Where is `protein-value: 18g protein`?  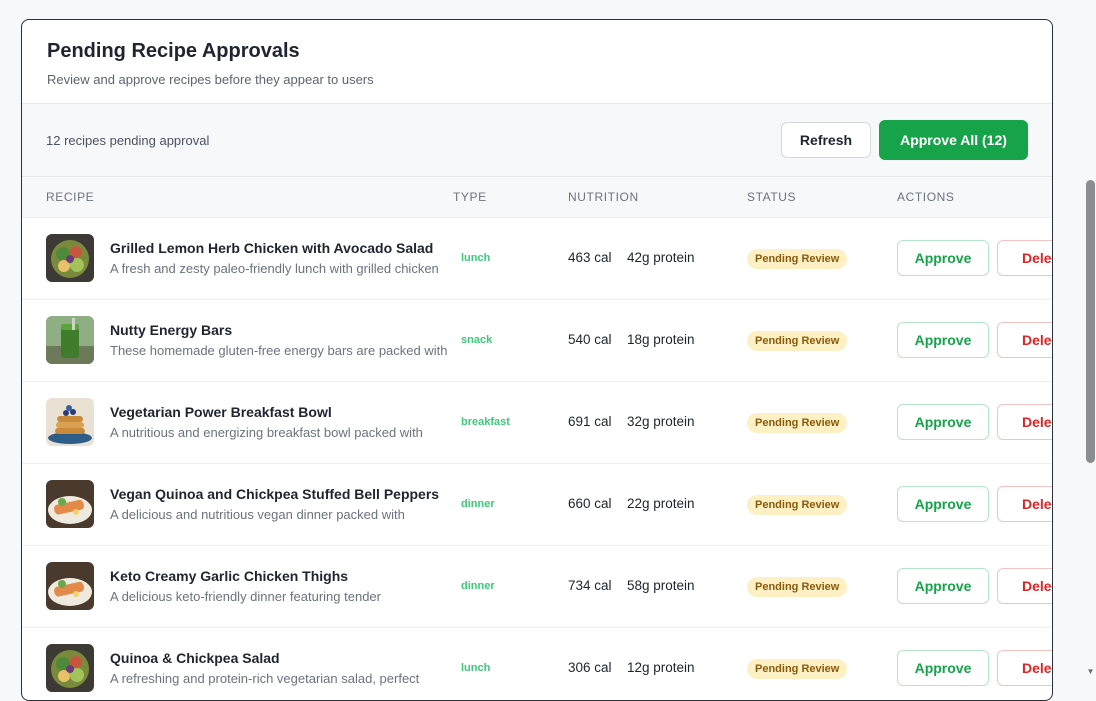 protein-value: 18g protein is located at coordinates (661, 339).